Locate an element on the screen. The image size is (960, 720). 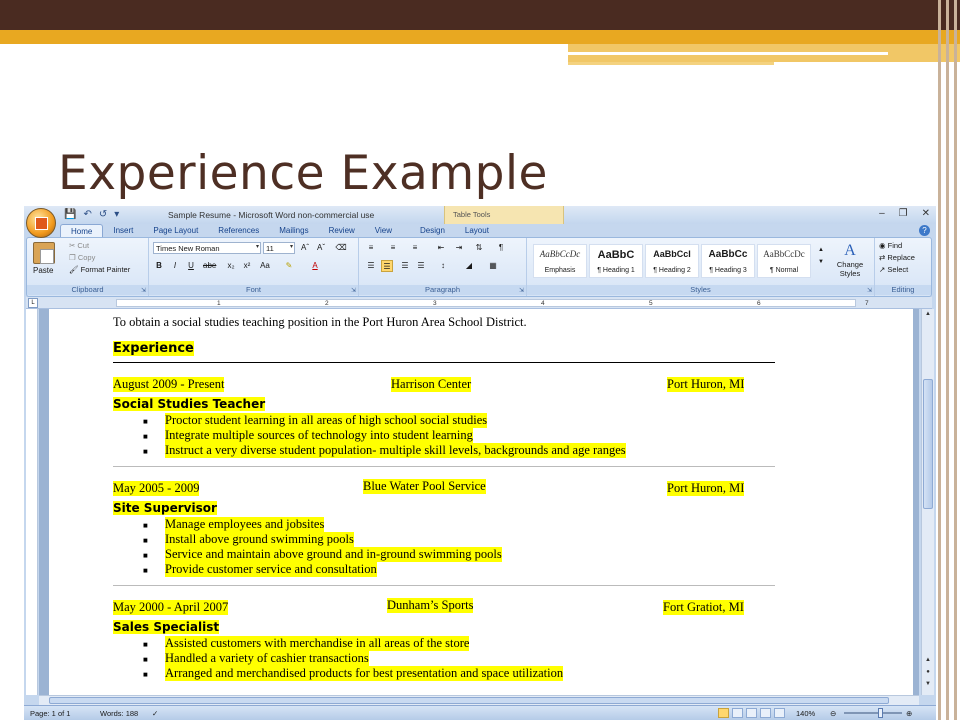
zoom-out-icon: ⊖ is located at coordinates (833, 713).